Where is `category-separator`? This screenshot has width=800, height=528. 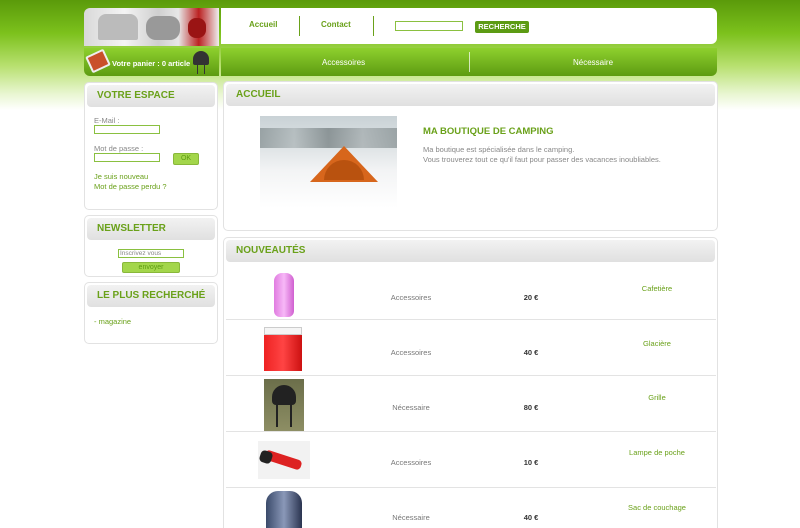 category-separator is located at coordinates (469, 62).